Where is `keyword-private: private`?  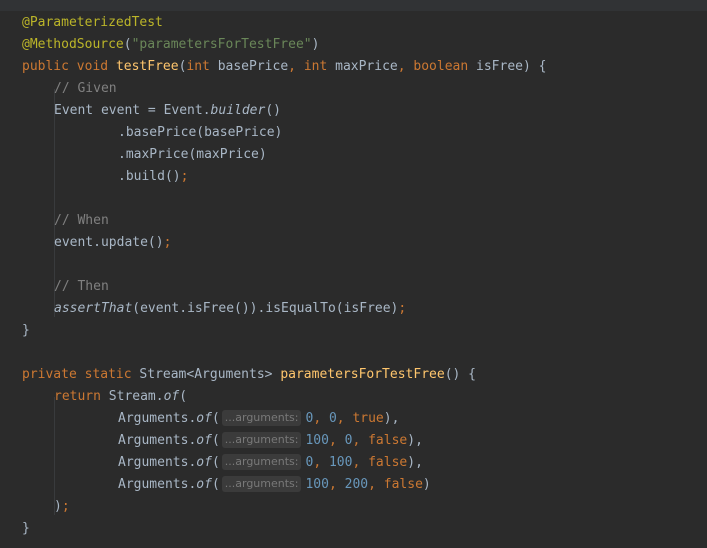
keyword-private: private is located at coordinates (49, 374).